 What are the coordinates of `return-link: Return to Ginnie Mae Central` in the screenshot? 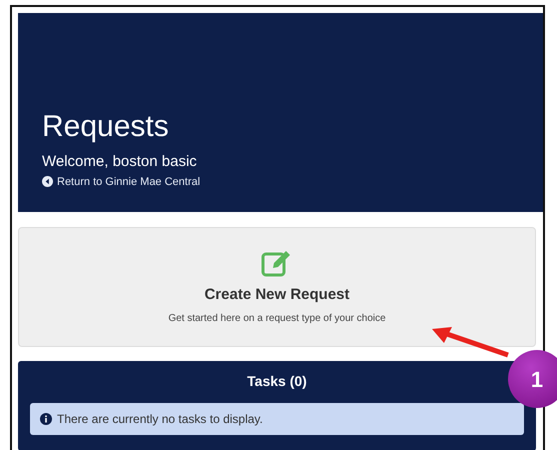 It's located at (121, 182).